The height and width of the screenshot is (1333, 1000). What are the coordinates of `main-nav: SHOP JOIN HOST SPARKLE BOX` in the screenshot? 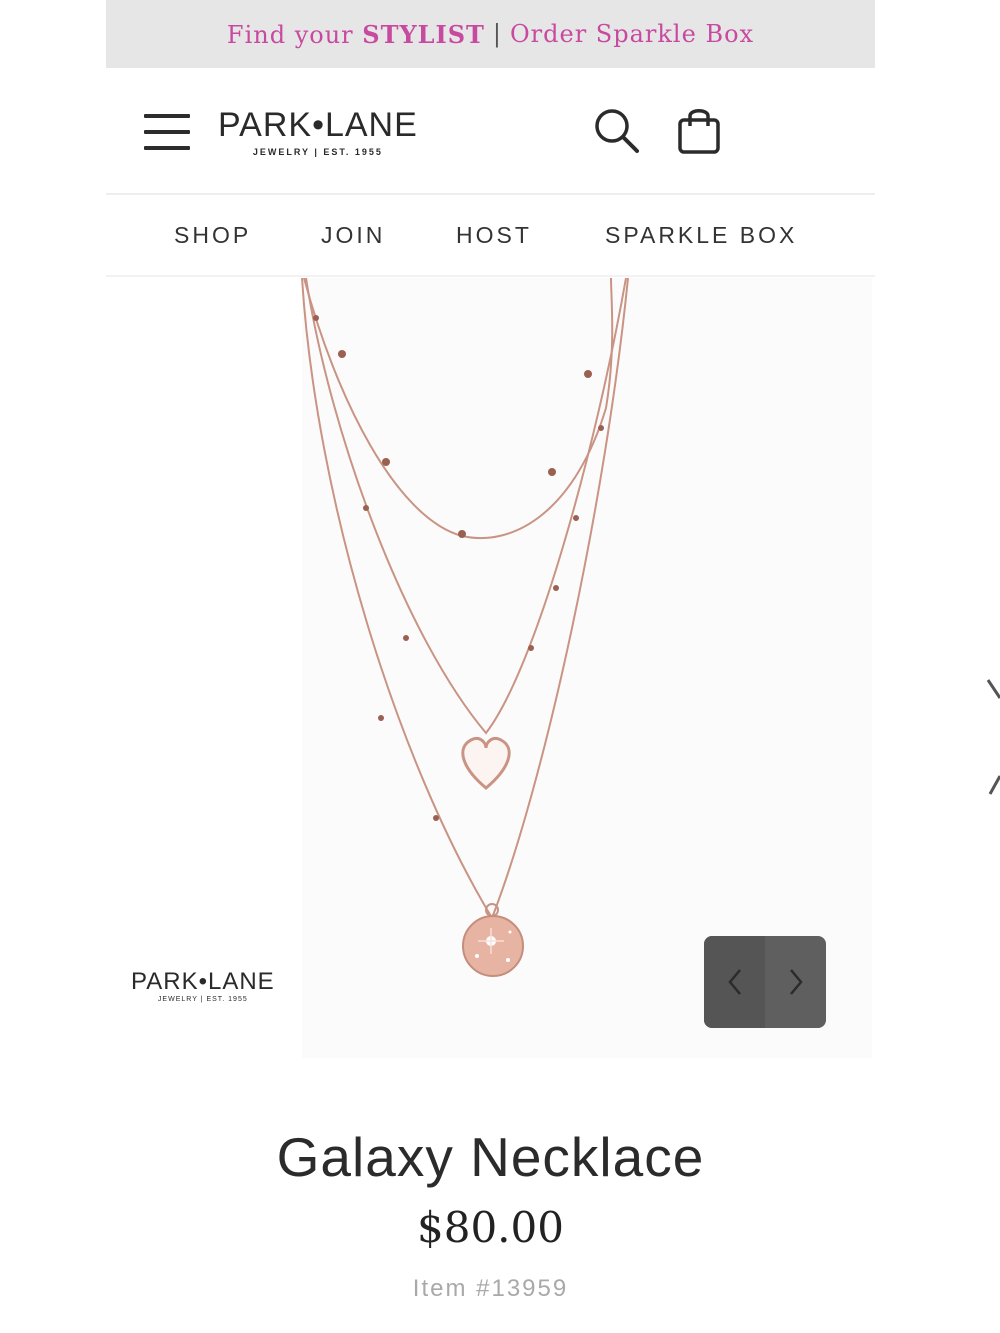 It's located at (490, 236).